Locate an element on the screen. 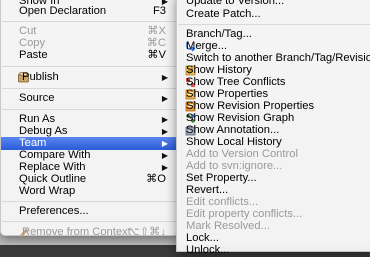 Image resolution: width=370 pixels, height=257 pixels. menu-item-publish: Publish ▶ is located at coordinates (89, 77).